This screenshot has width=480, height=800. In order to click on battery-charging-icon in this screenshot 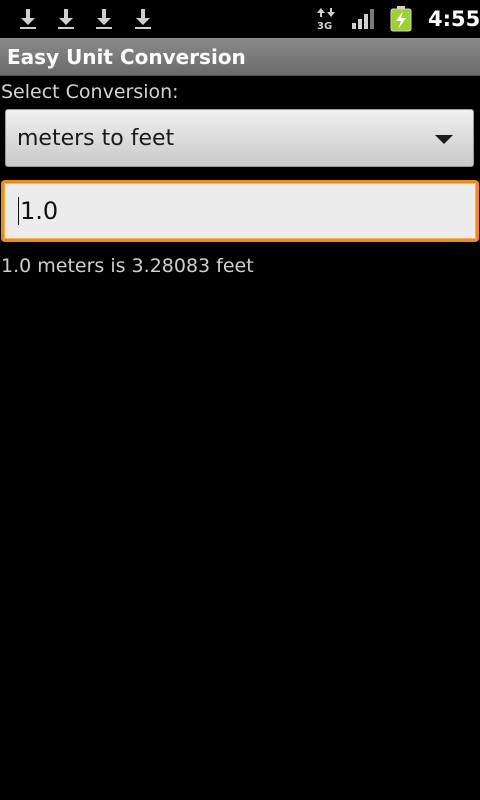, I will do `click(401, 19)`.